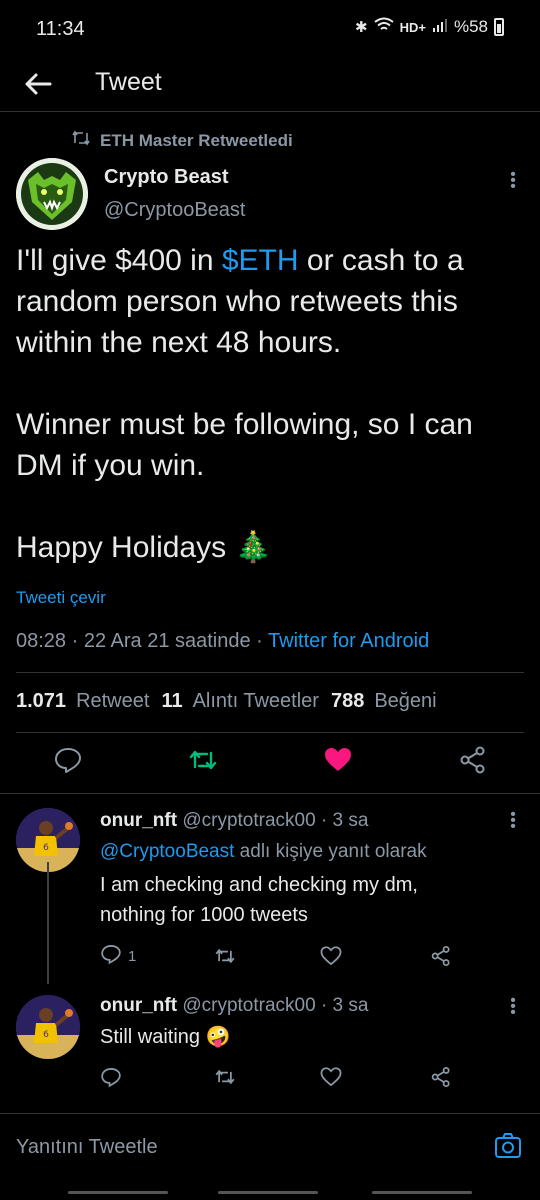  Describe the element at coordinates (280, 958) in the screenshot. I see `reply-action-bar: 1` at that location.